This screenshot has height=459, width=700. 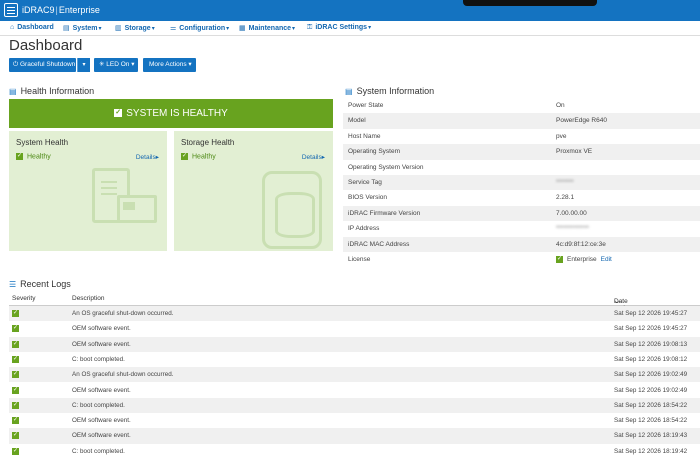 What do you see at coordinates (118, 28) in the screenshot?
I see `storage-icon: ▥` at bounding box center [118, 28].